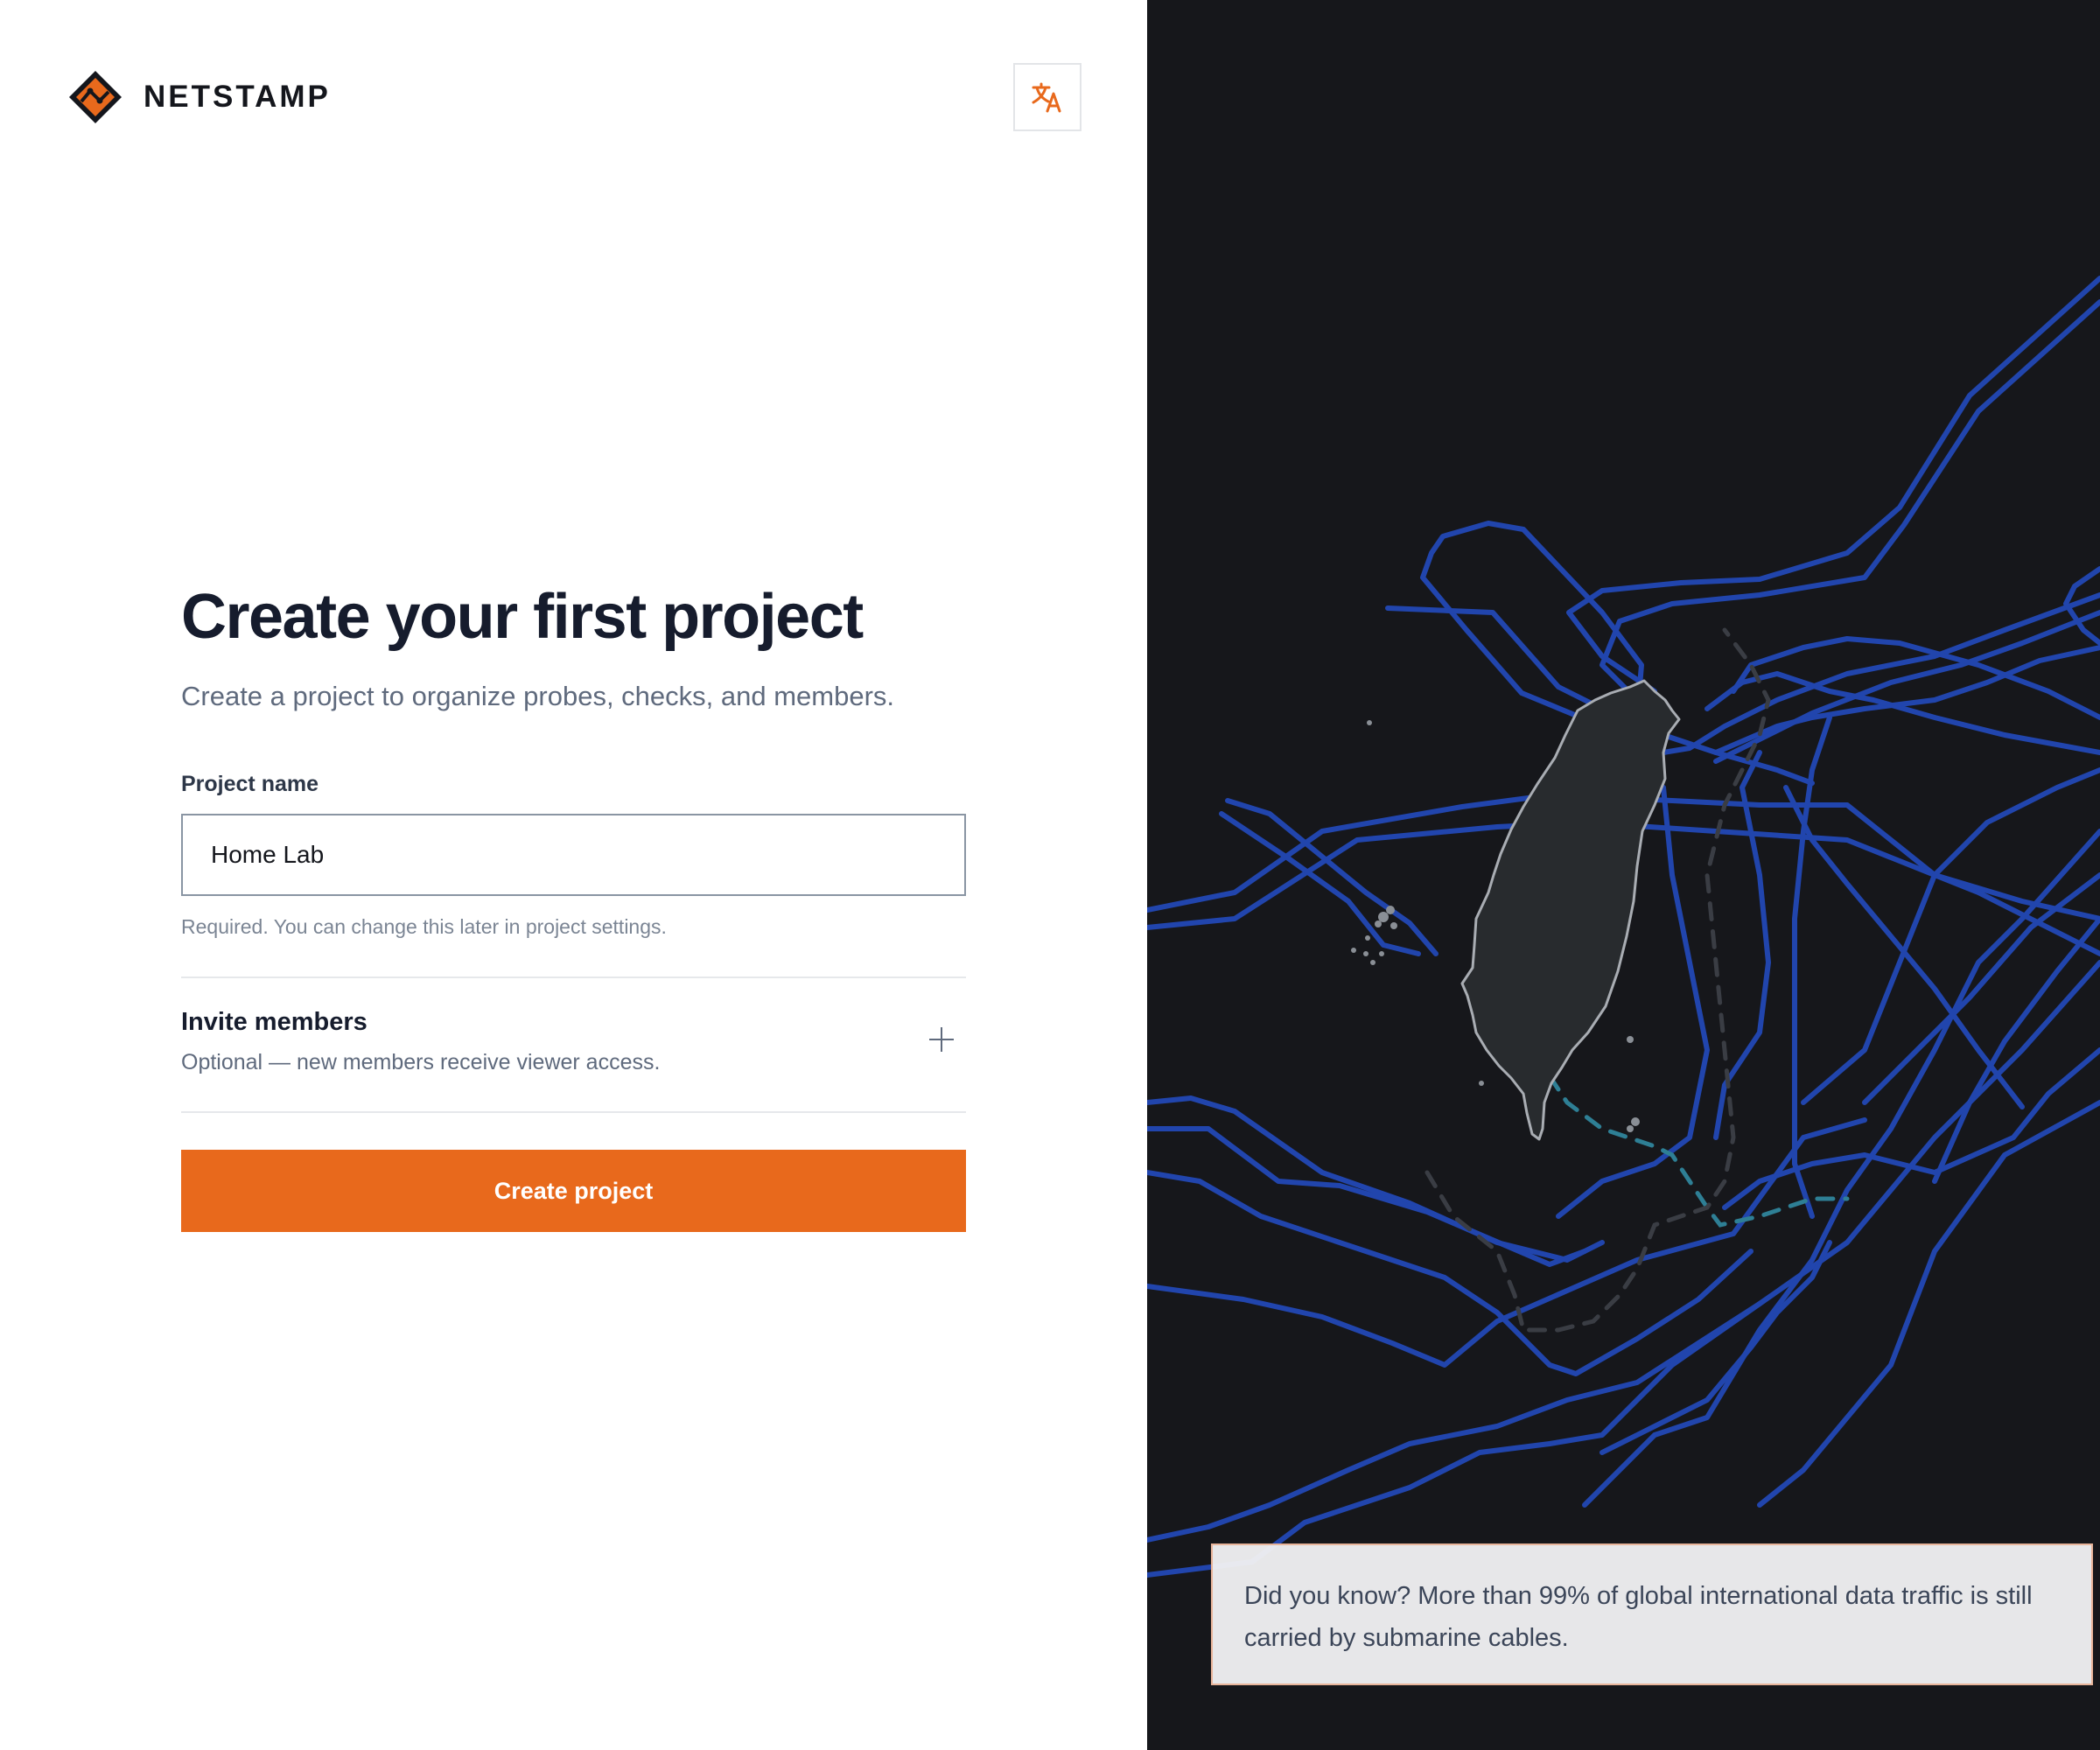 This screenshot has width=2100, height=1750. I want to click on page-title: Create your first project, so click(522, 617).